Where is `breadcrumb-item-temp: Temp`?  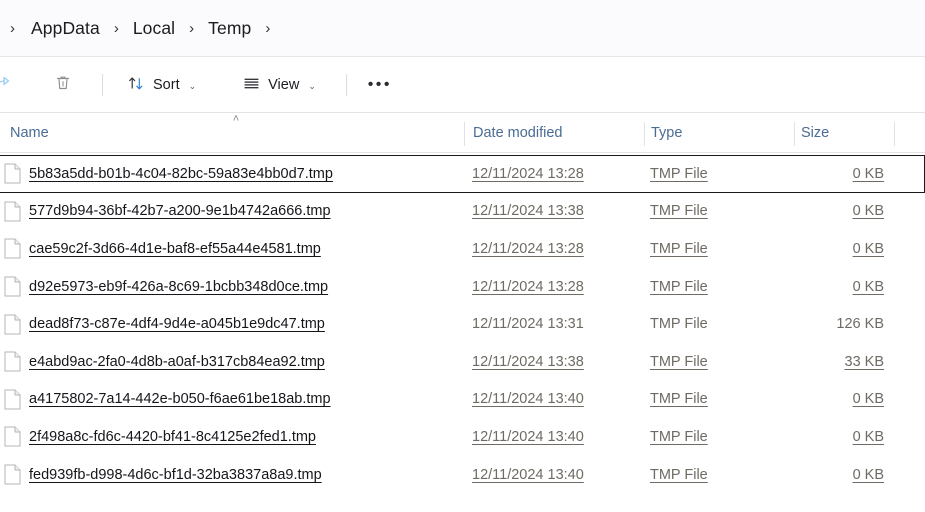 breadcrumb-item-temp: Temp is located at coordinates (229, 28).